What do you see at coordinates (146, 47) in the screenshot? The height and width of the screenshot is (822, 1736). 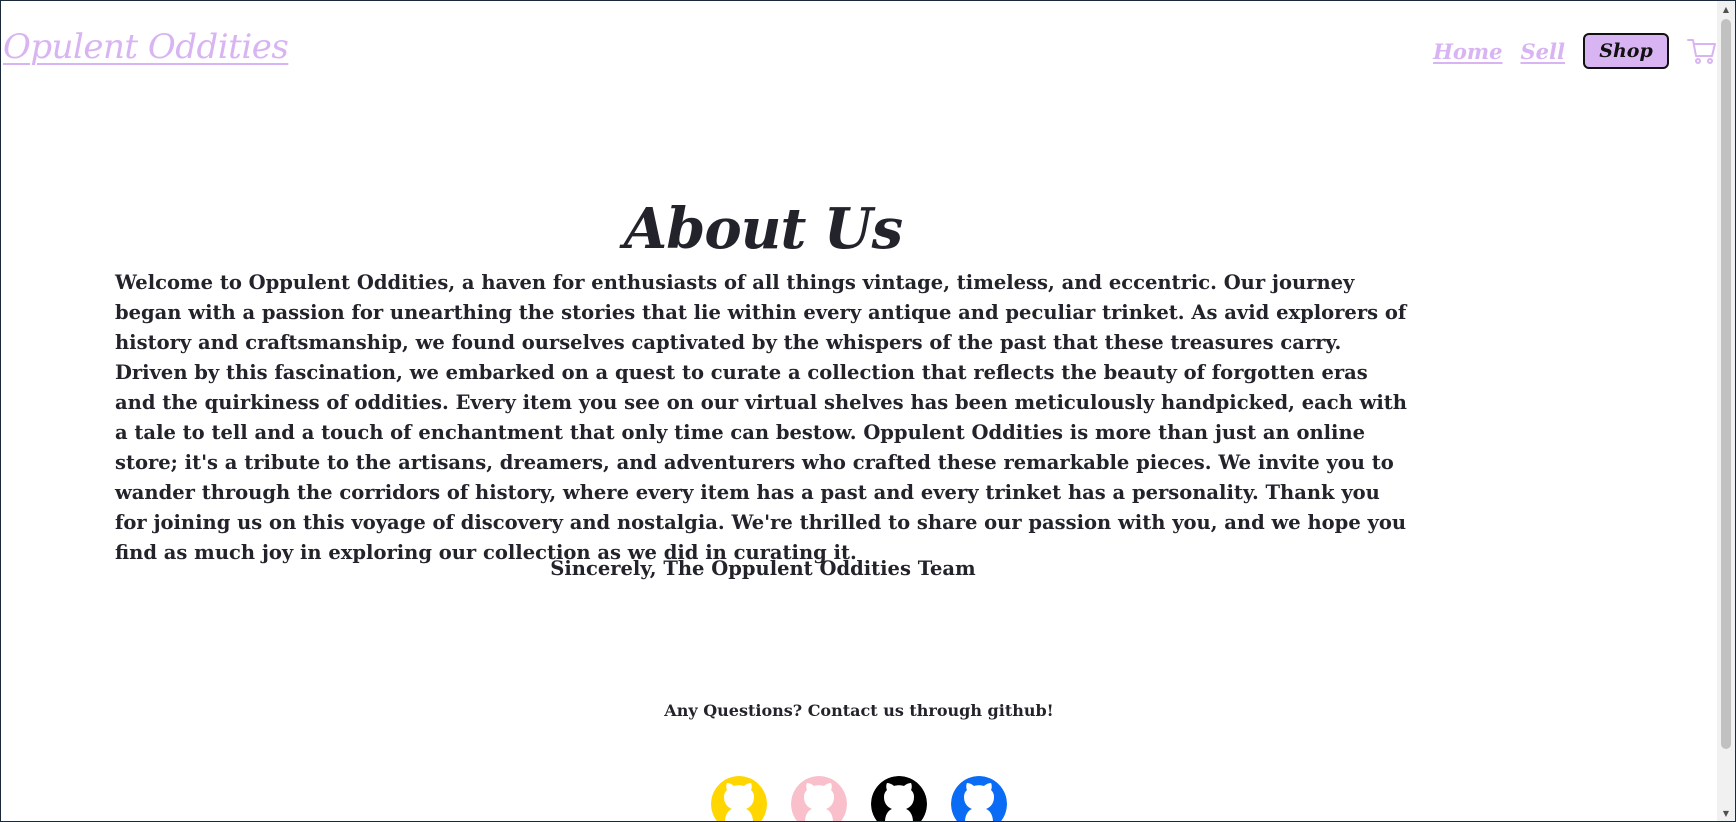 I see `site-logo-link: Opulent Oddities` at bounding box center [146, 47].